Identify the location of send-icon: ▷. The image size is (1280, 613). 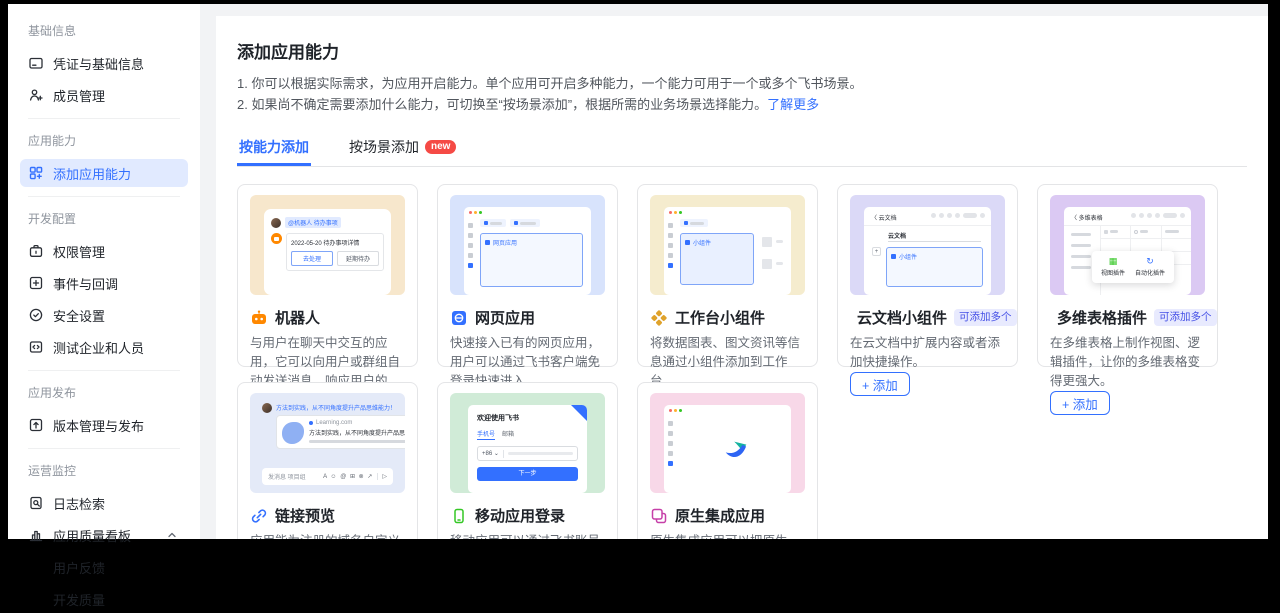
(382, 476).